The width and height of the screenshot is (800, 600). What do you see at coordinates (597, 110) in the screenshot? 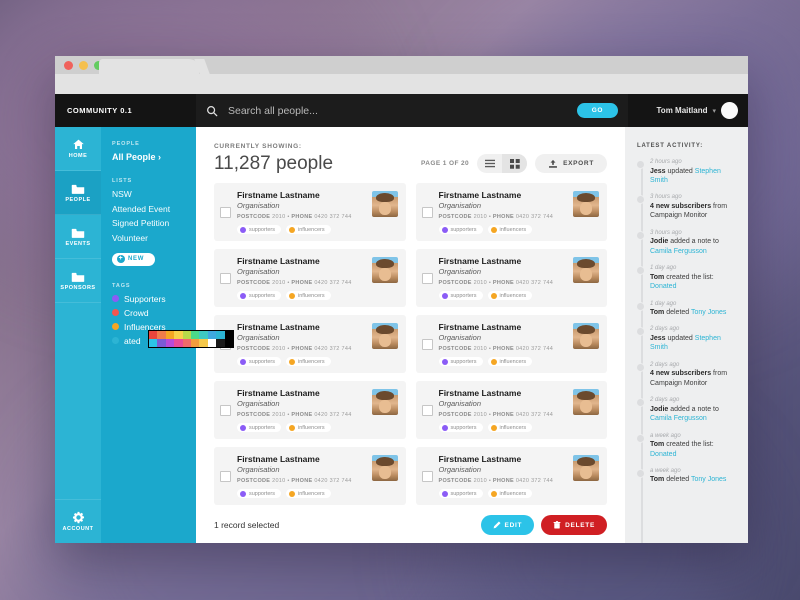
I see `search-go-button: GO` at bounding box center [597, 110].